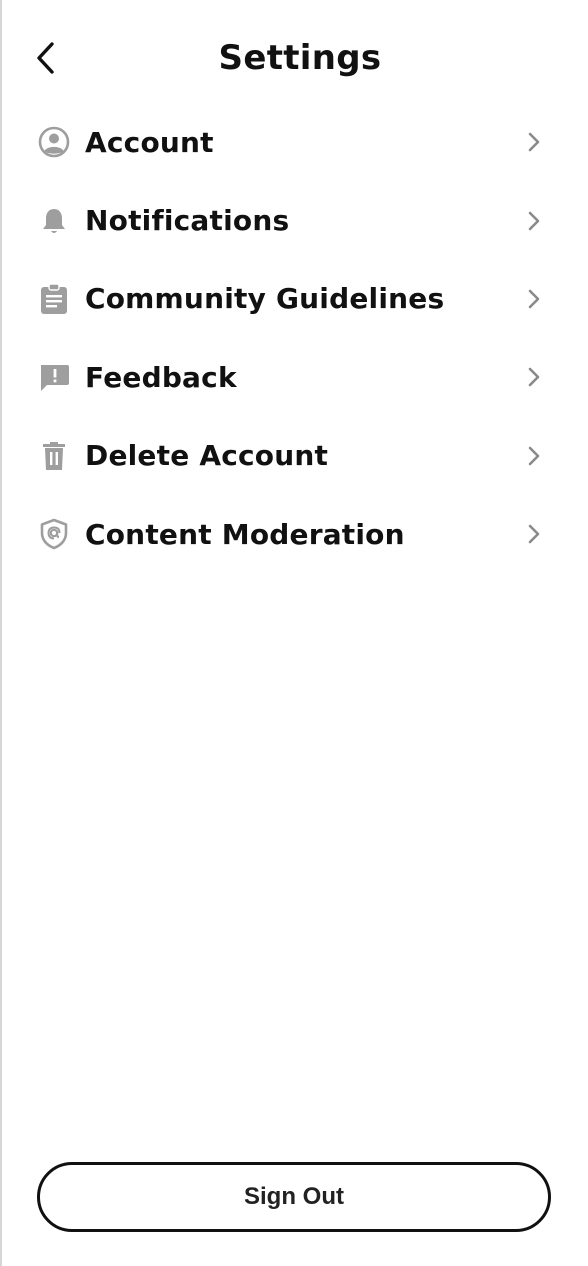  I want to click on trash-icon, so click(54, 456).